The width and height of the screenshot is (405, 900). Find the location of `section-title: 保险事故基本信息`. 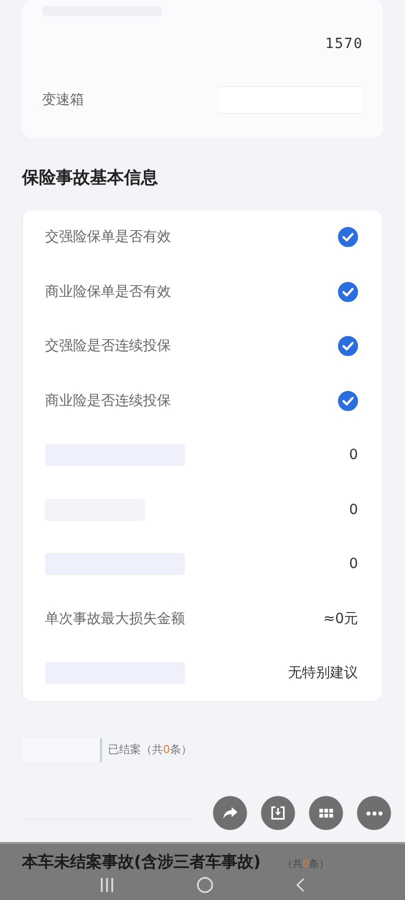

section-title: 保险事故基本信息 is located at coordinates (90, 178).